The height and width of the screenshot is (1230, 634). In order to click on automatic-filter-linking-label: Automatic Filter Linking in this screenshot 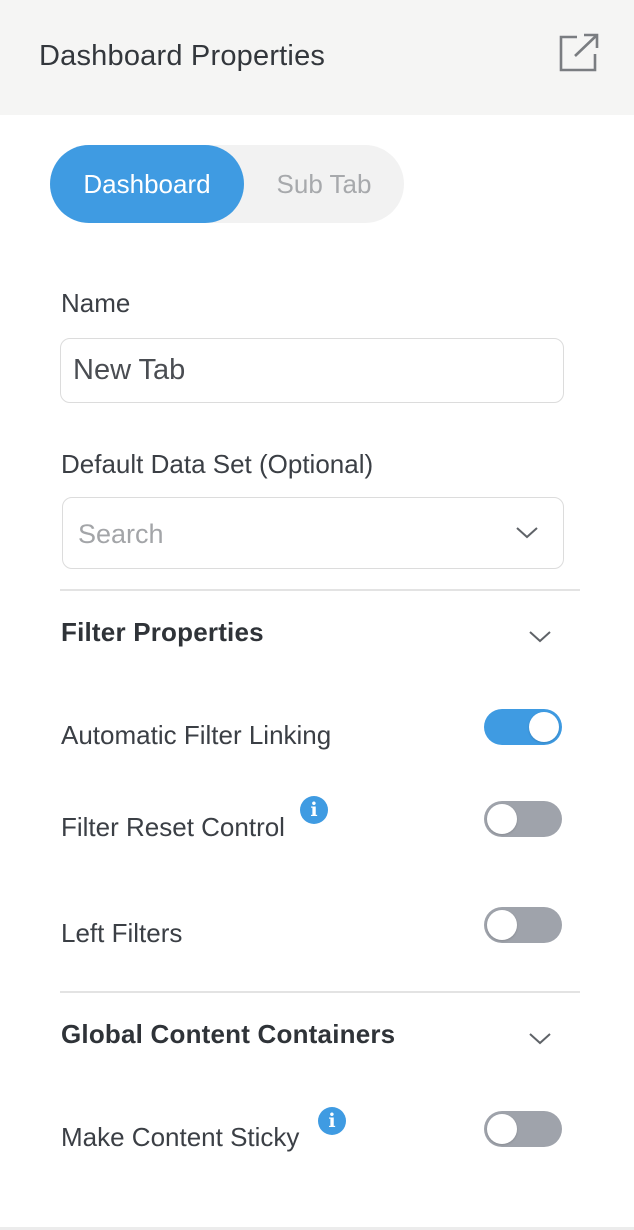, I will do `click(196, 735)`.